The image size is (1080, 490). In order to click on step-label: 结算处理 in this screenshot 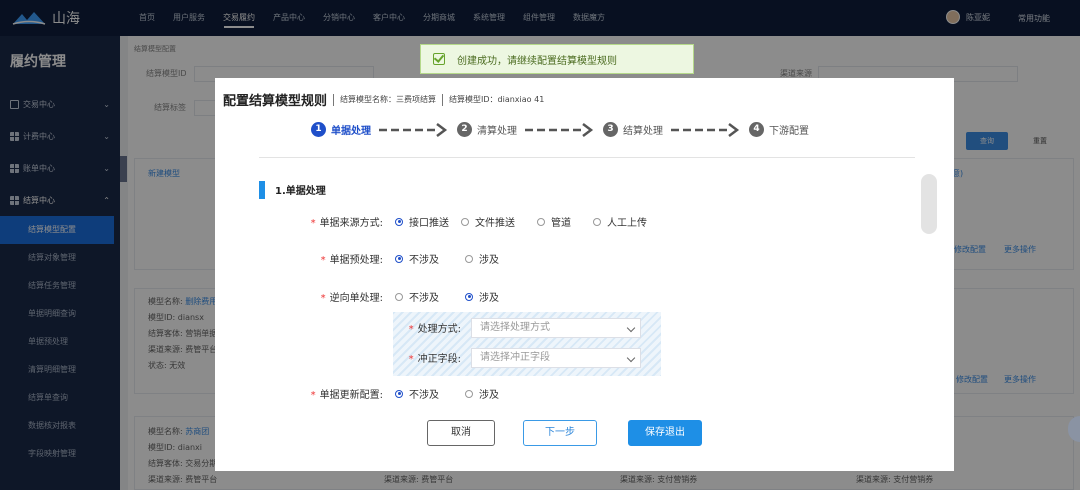, I will do `click(643, 131)`.